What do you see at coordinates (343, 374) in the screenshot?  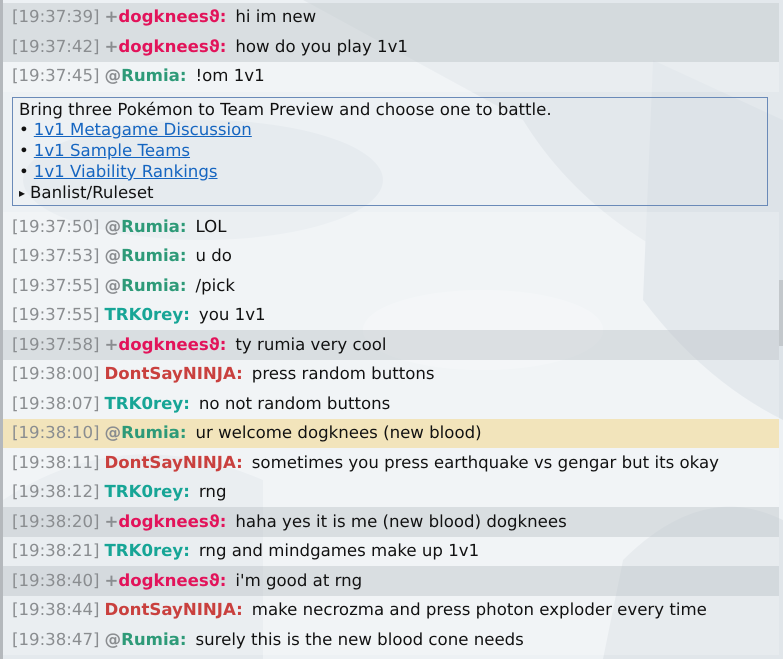 I see `message-text: press random buttons` at bounding box center [343, 374].